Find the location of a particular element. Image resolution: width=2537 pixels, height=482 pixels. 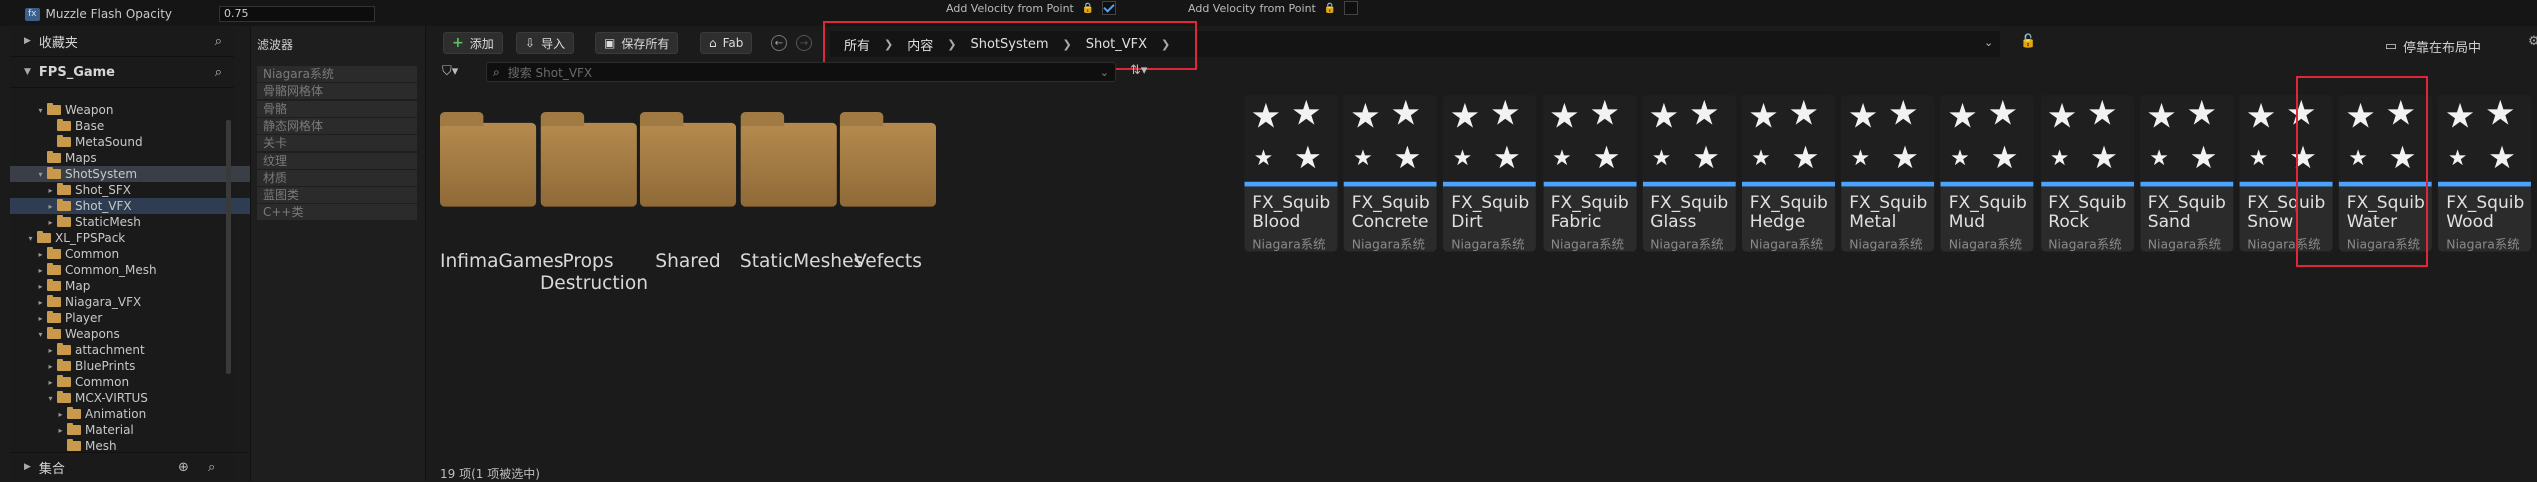

folder-tile: Shared is located at coordinates (688, 196).